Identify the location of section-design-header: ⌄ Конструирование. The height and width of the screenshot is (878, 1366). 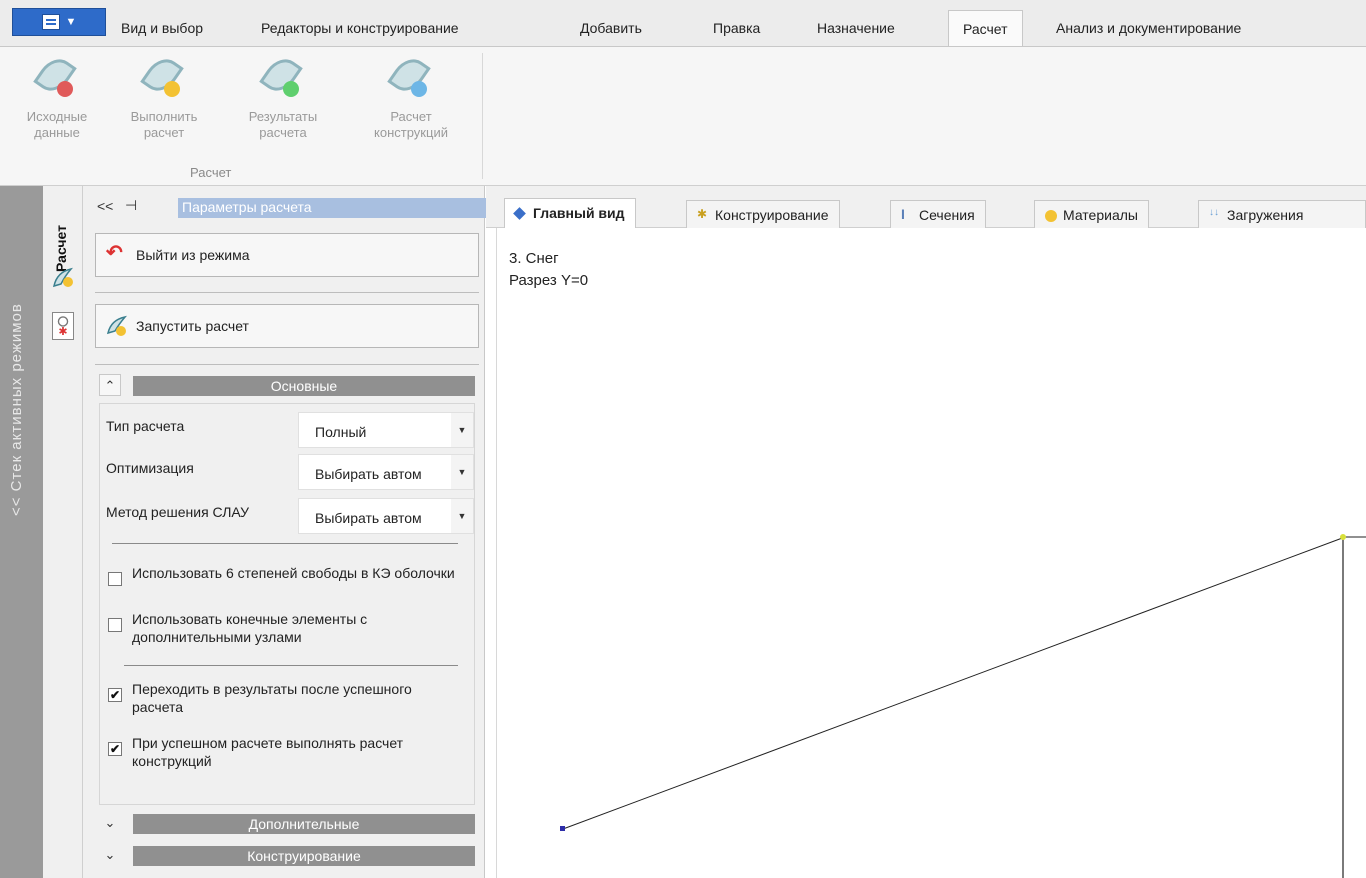
(287, 855).